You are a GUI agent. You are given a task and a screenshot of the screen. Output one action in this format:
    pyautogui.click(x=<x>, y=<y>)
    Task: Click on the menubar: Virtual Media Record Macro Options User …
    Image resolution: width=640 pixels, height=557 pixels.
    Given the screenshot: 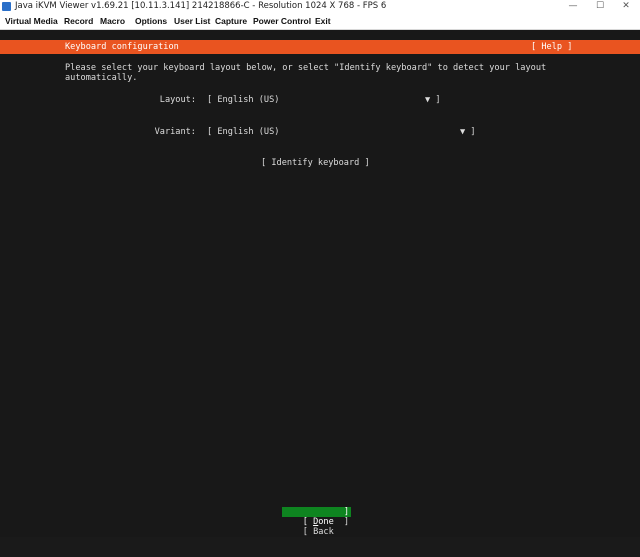 What is the action you would take?
    pyautogui.click(x=320, y=21)
    